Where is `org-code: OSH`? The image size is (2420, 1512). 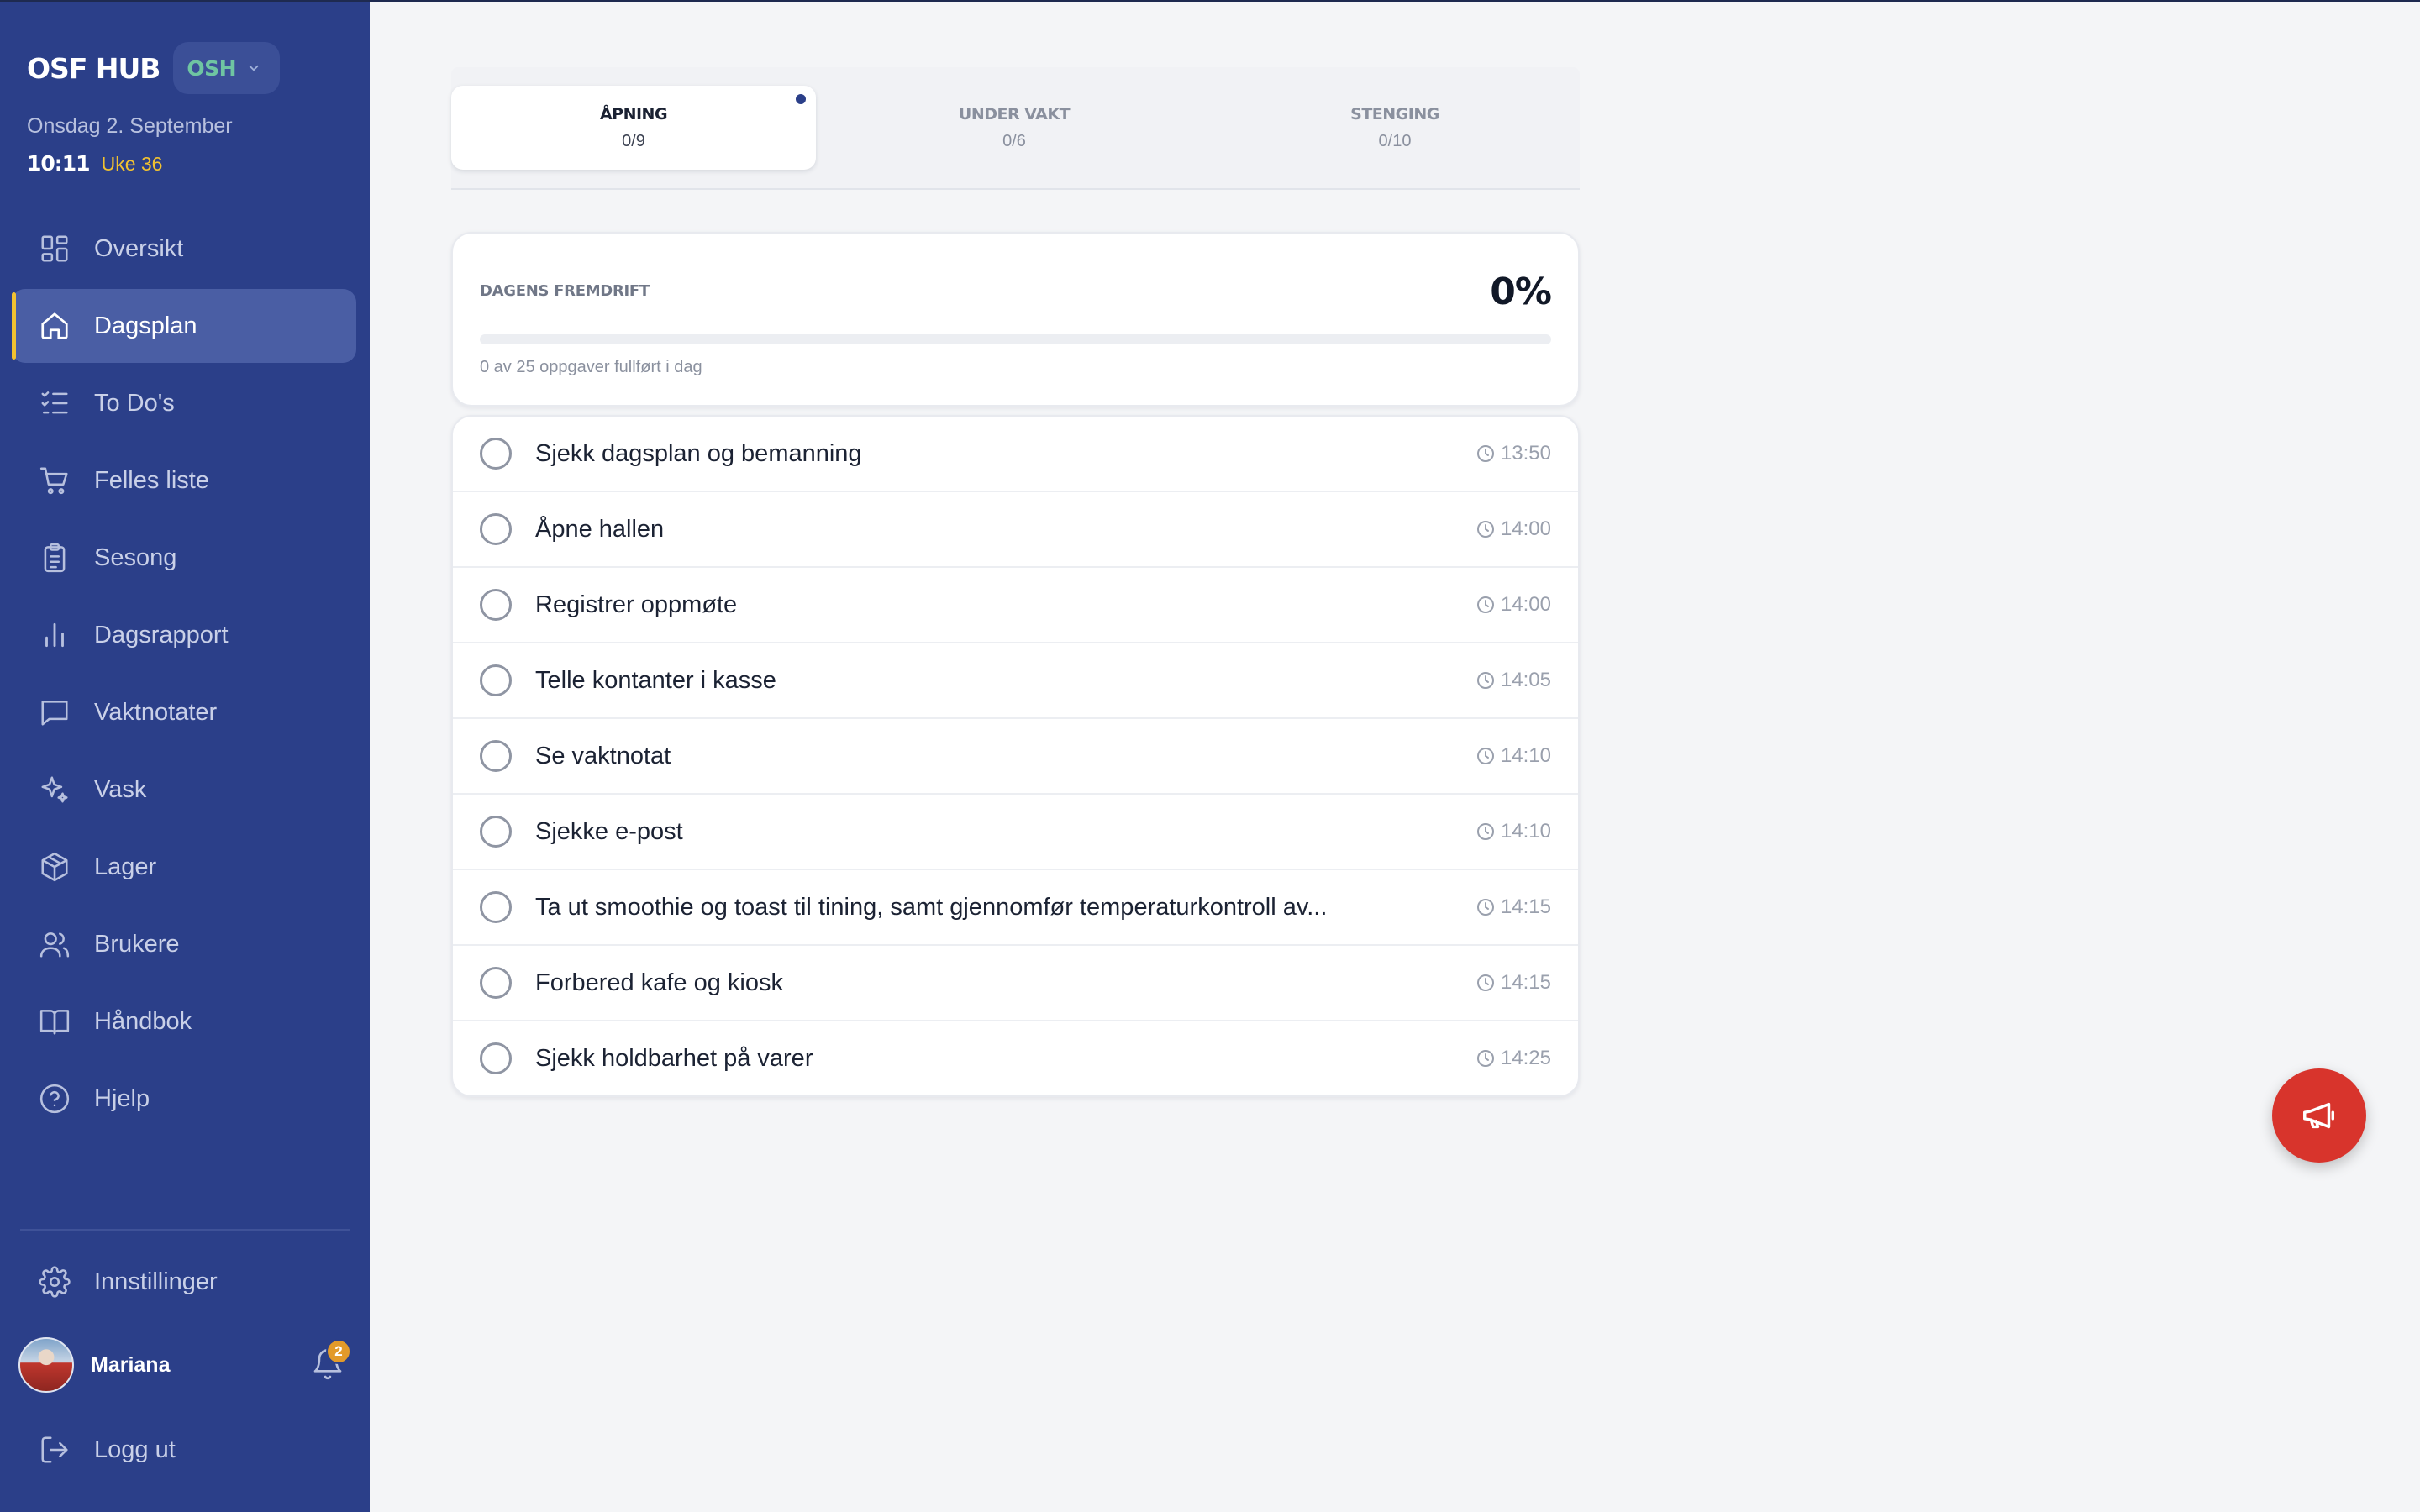
org-code: OSH is located at coordinates (212, 68).